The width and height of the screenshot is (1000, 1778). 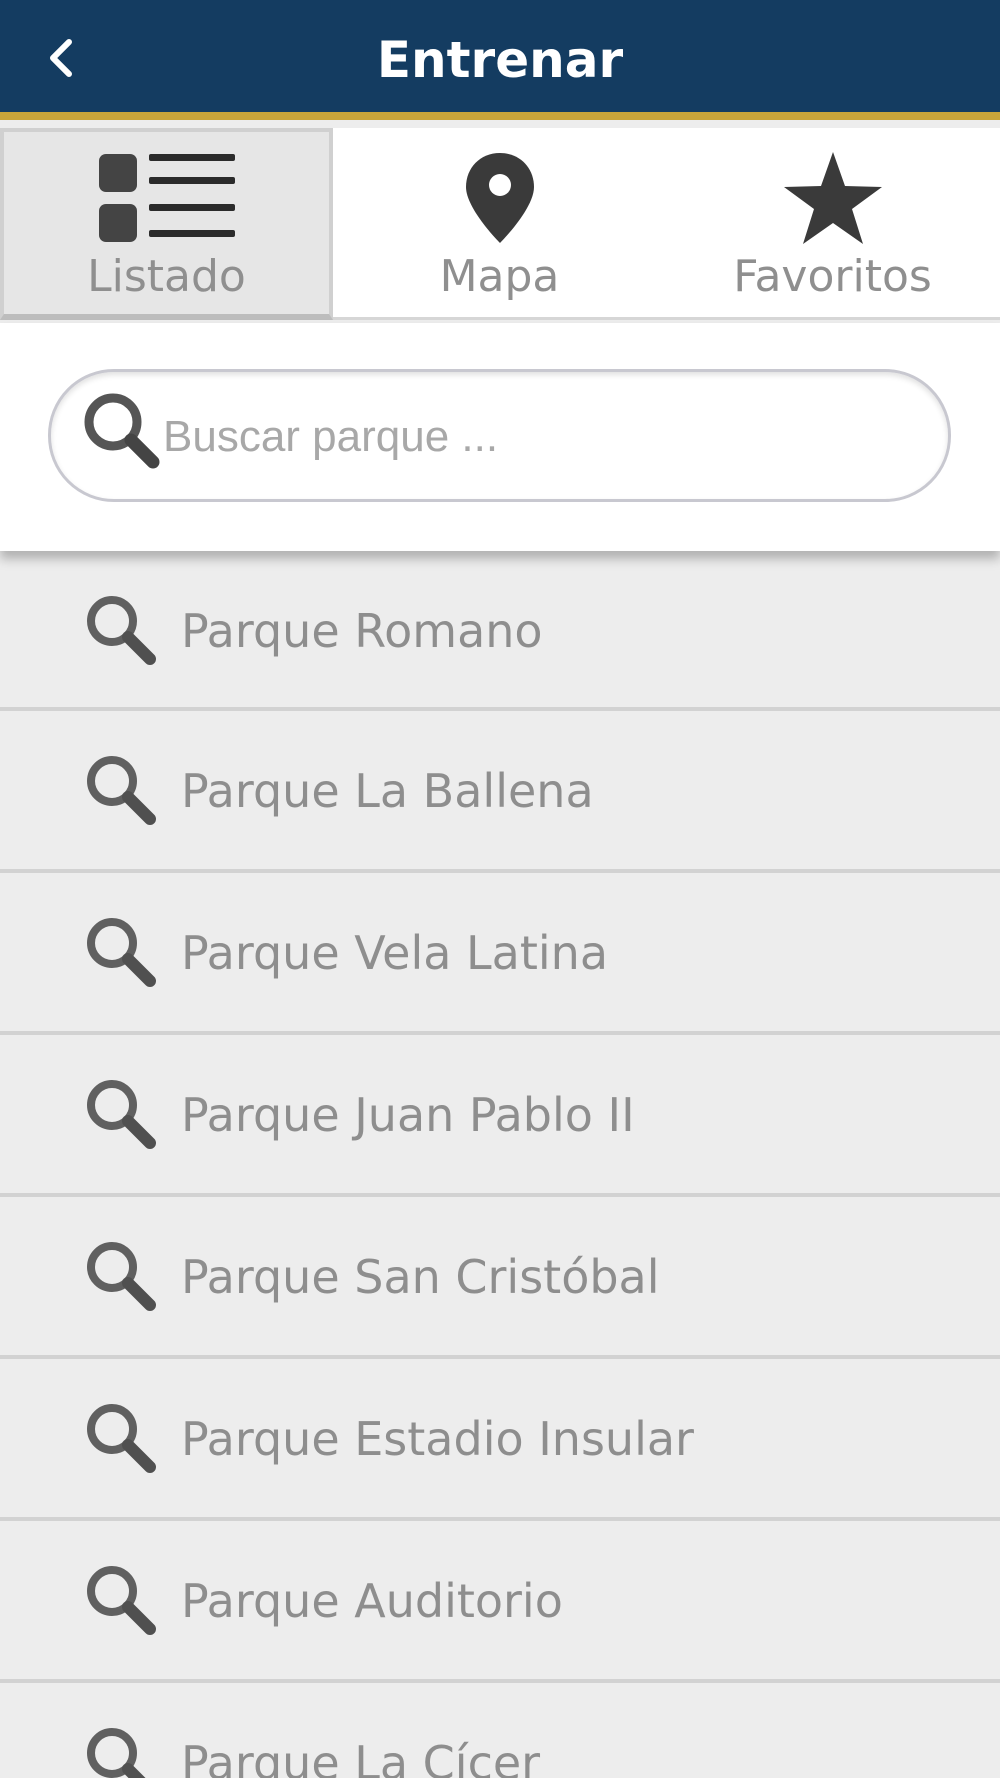 I want to click on list-item-label: Parque San Cristóbal, so click(x=420, y=1277).